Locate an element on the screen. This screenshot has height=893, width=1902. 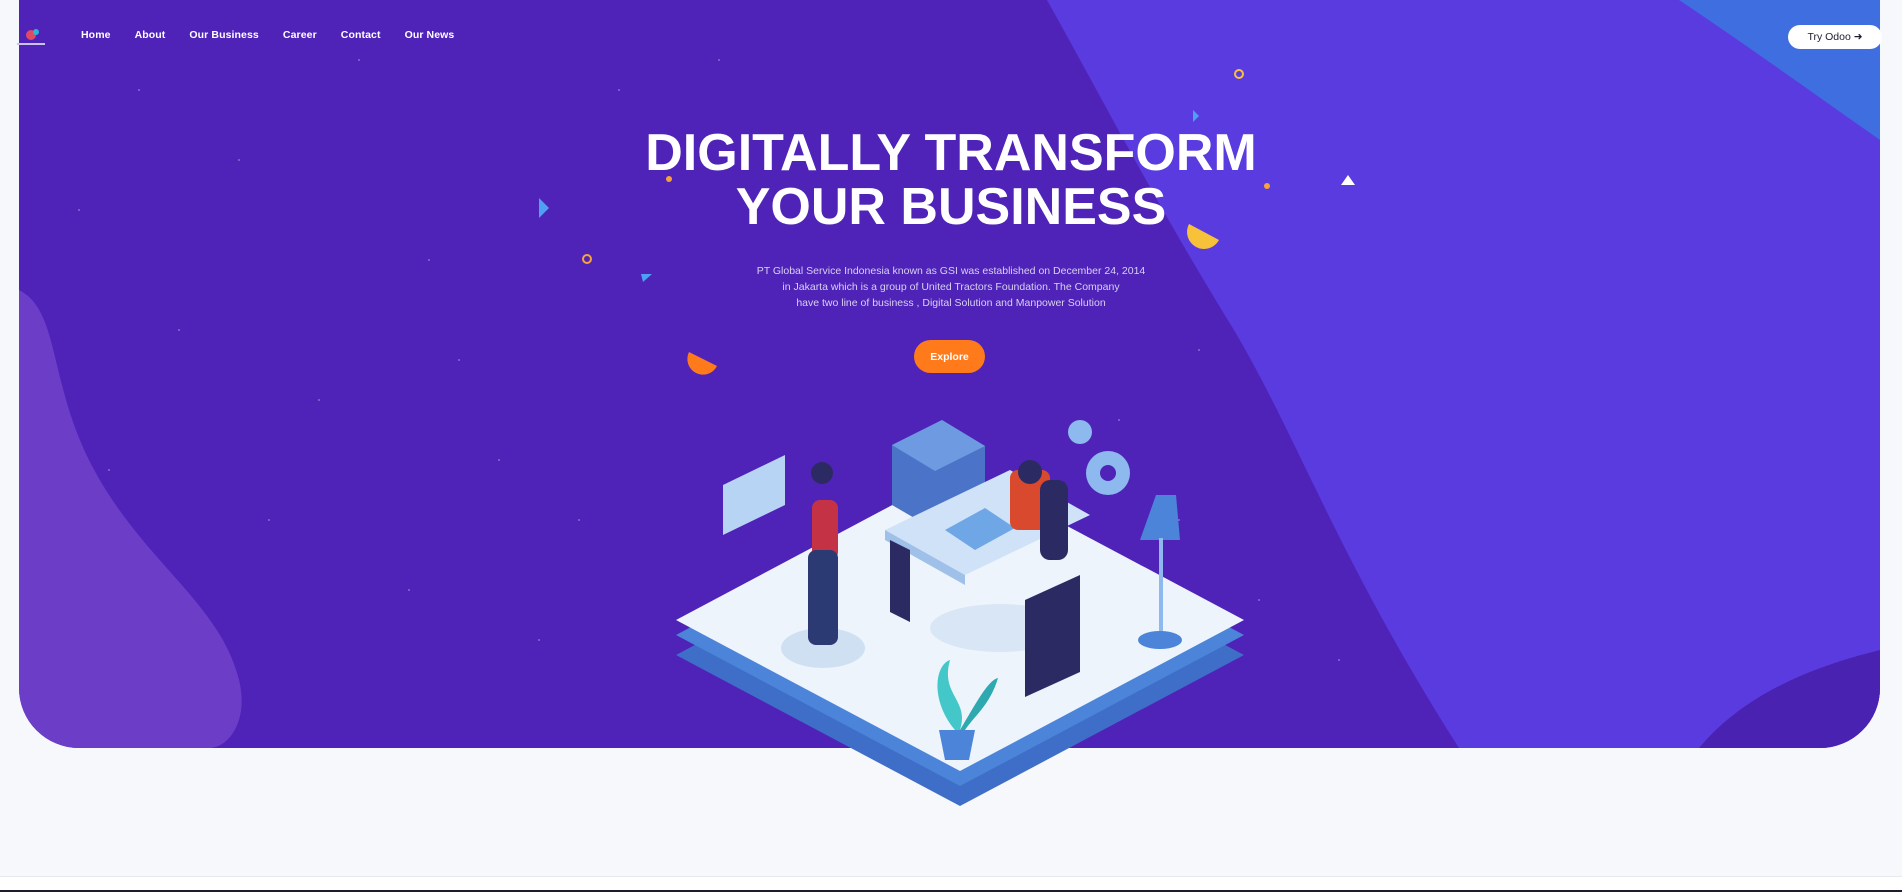
explore-button: Explore is located at coordinates (949, 356).